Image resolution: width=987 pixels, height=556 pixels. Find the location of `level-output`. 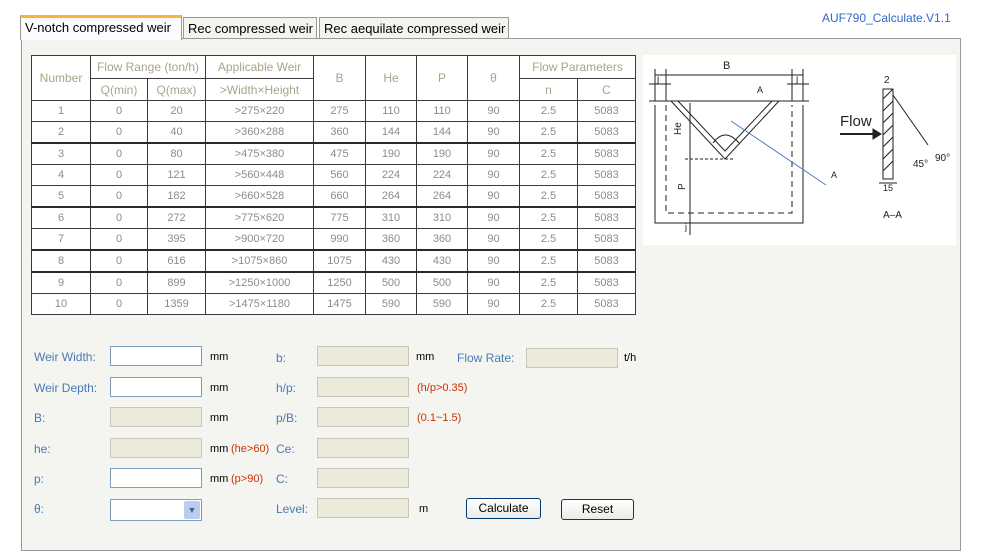

level-output is located at coordinates (363, 508).